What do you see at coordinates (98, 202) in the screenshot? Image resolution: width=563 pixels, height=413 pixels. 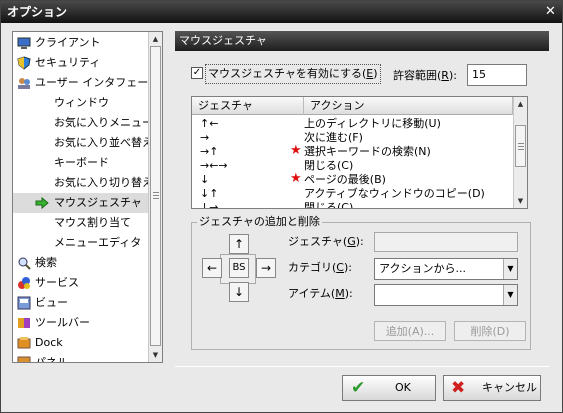 I see `sidebar-item-label: マウスジェスチャ` at bounding box center [98, 202].